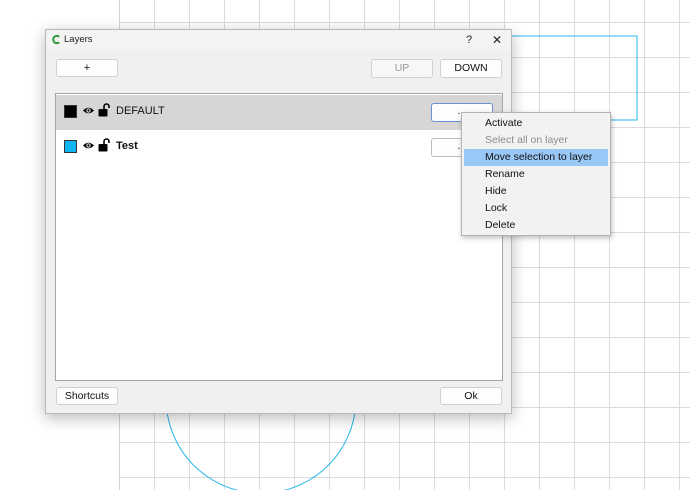 This screenshot has height=490, width=690. What do you see at coordinates (536, 191) in the screenshot?
I see `menu-item-hide: Hide` at bounding box center [536, 191].